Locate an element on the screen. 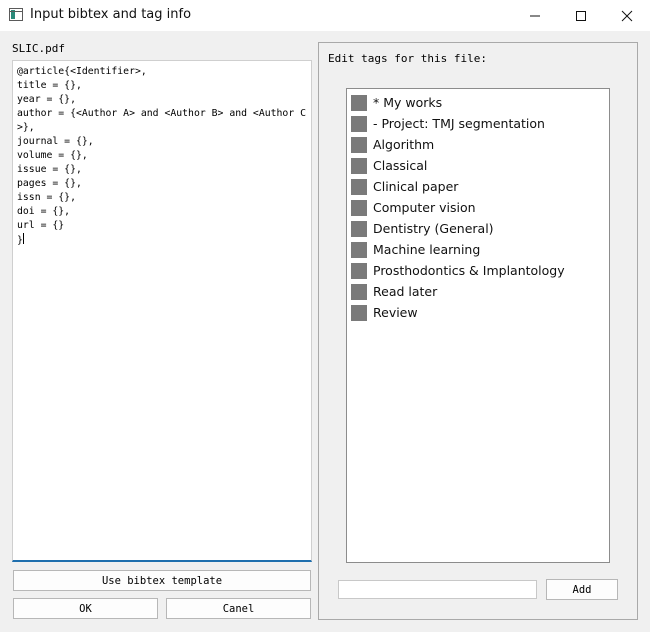  tag-item-my-works: * My works is located at coordinates (396, 102).